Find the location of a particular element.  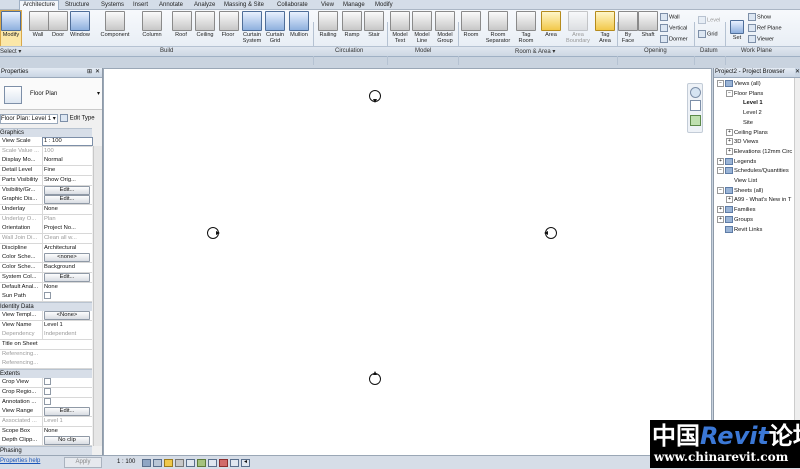

property-value: Normal is located at coordinates (67, 161).